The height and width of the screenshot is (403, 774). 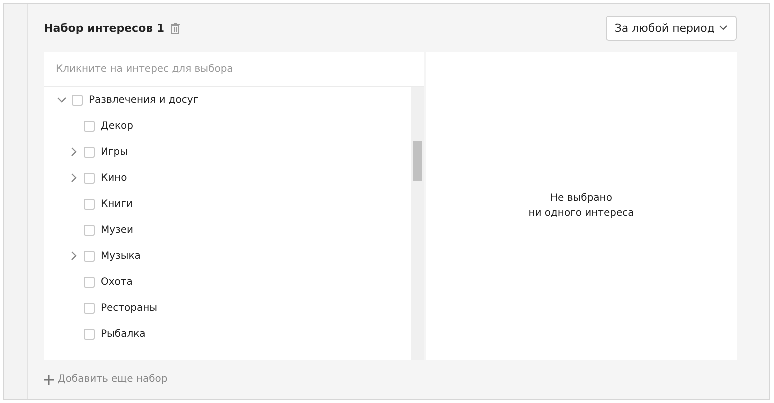 What do you see at coordinates (104, 28) in the screenshot?
I see `set-title: Набор интересов 1` at bounding box center [104, 28].